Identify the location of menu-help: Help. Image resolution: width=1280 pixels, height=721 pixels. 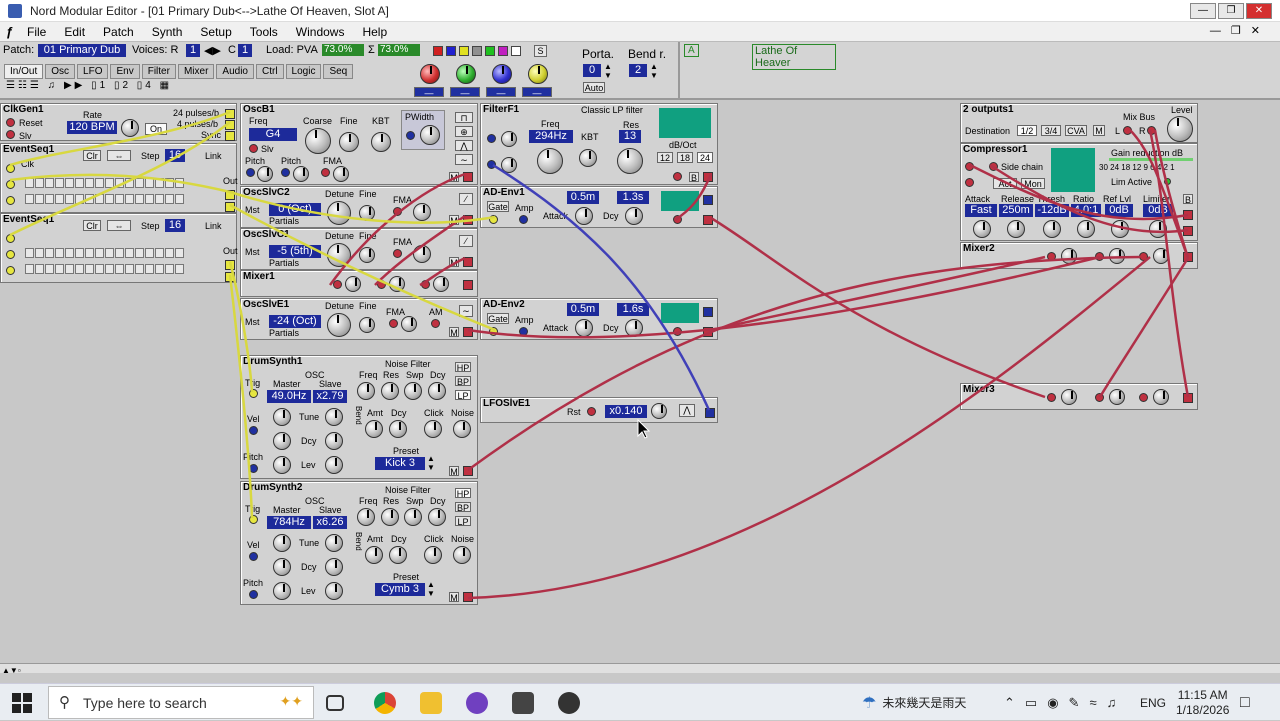
(374, 32).